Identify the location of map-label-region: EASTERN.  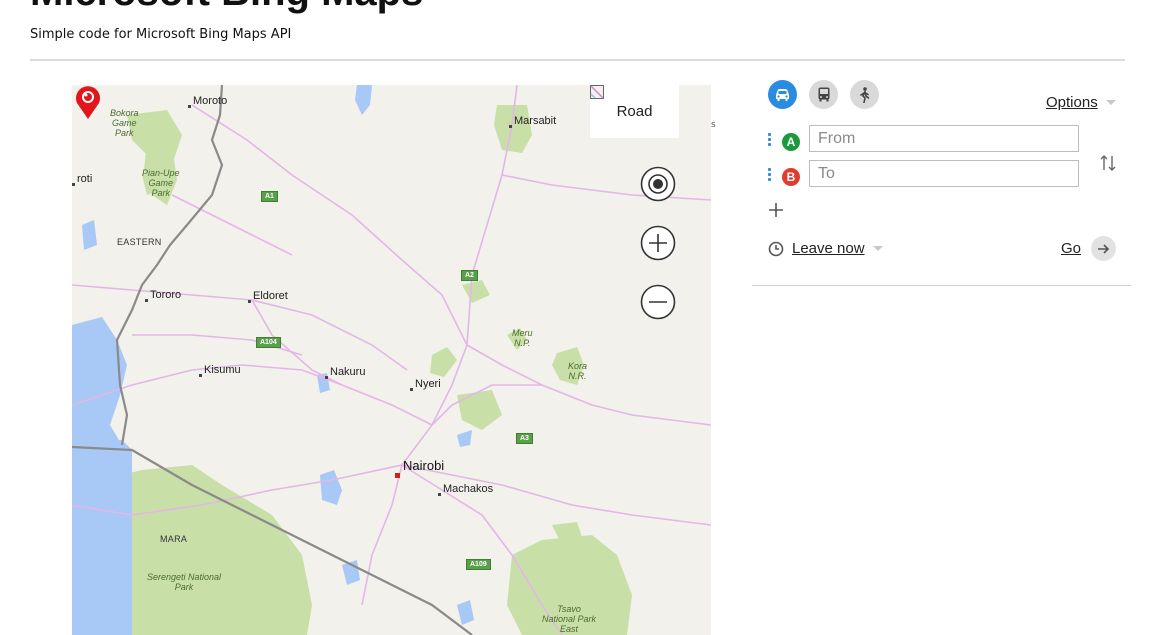
(139, 242).